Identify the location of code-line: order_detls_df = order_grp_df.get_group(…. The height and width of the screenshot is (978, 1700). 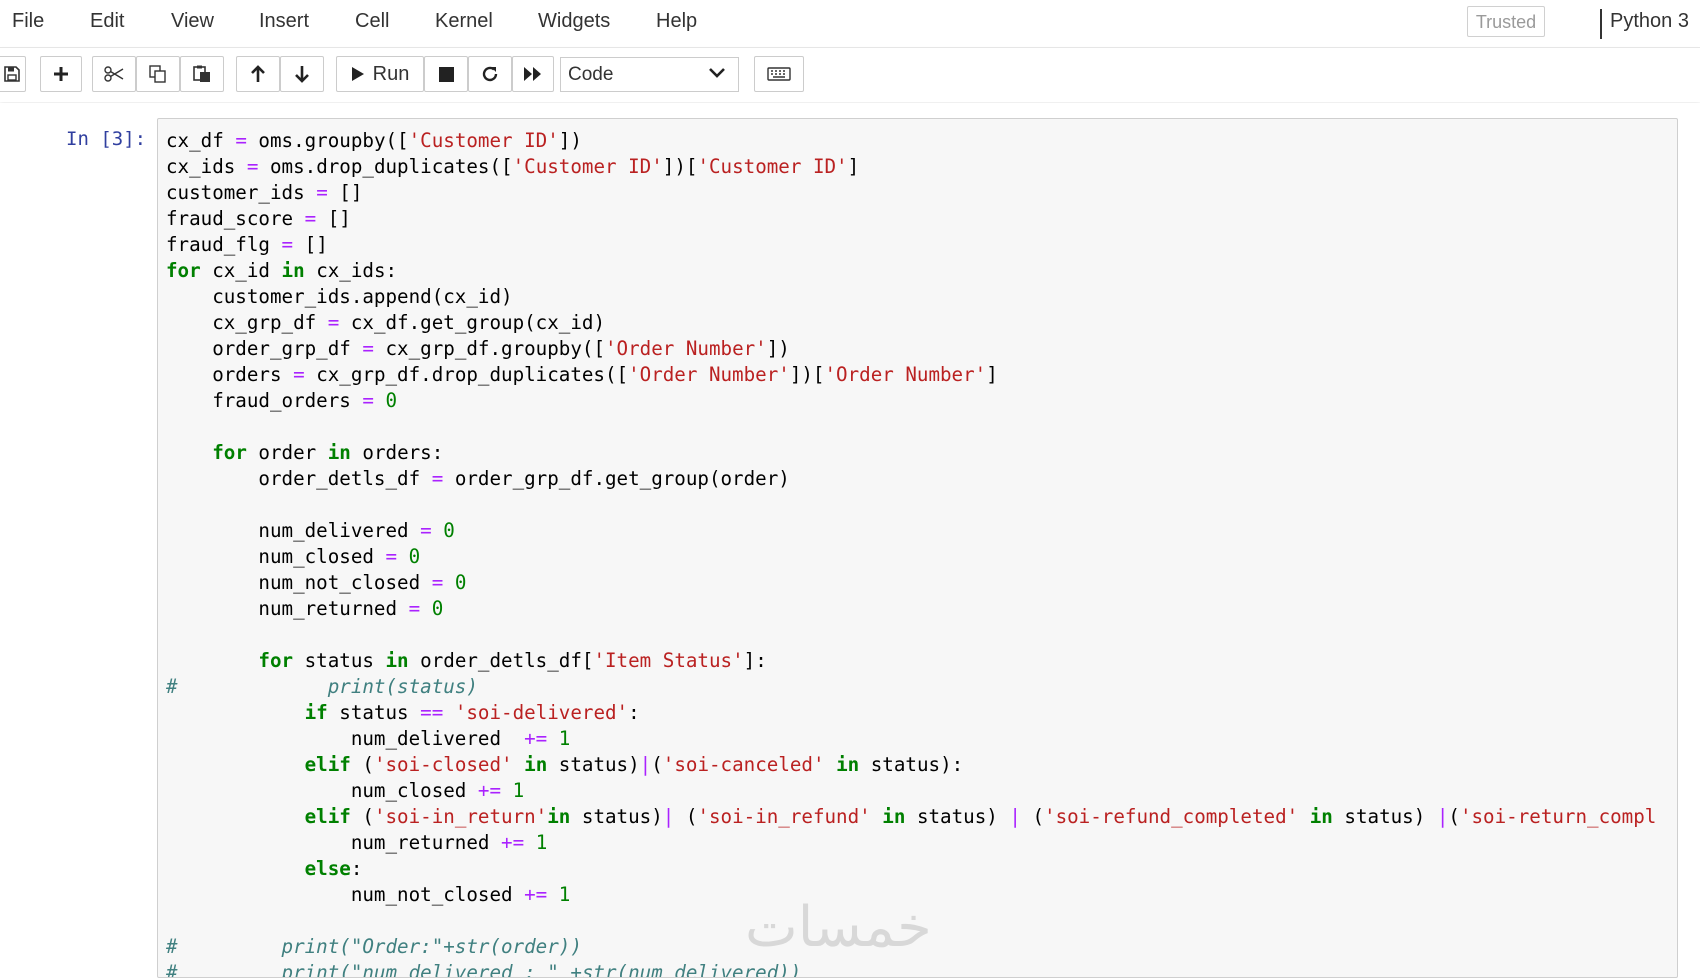
(911, 479).